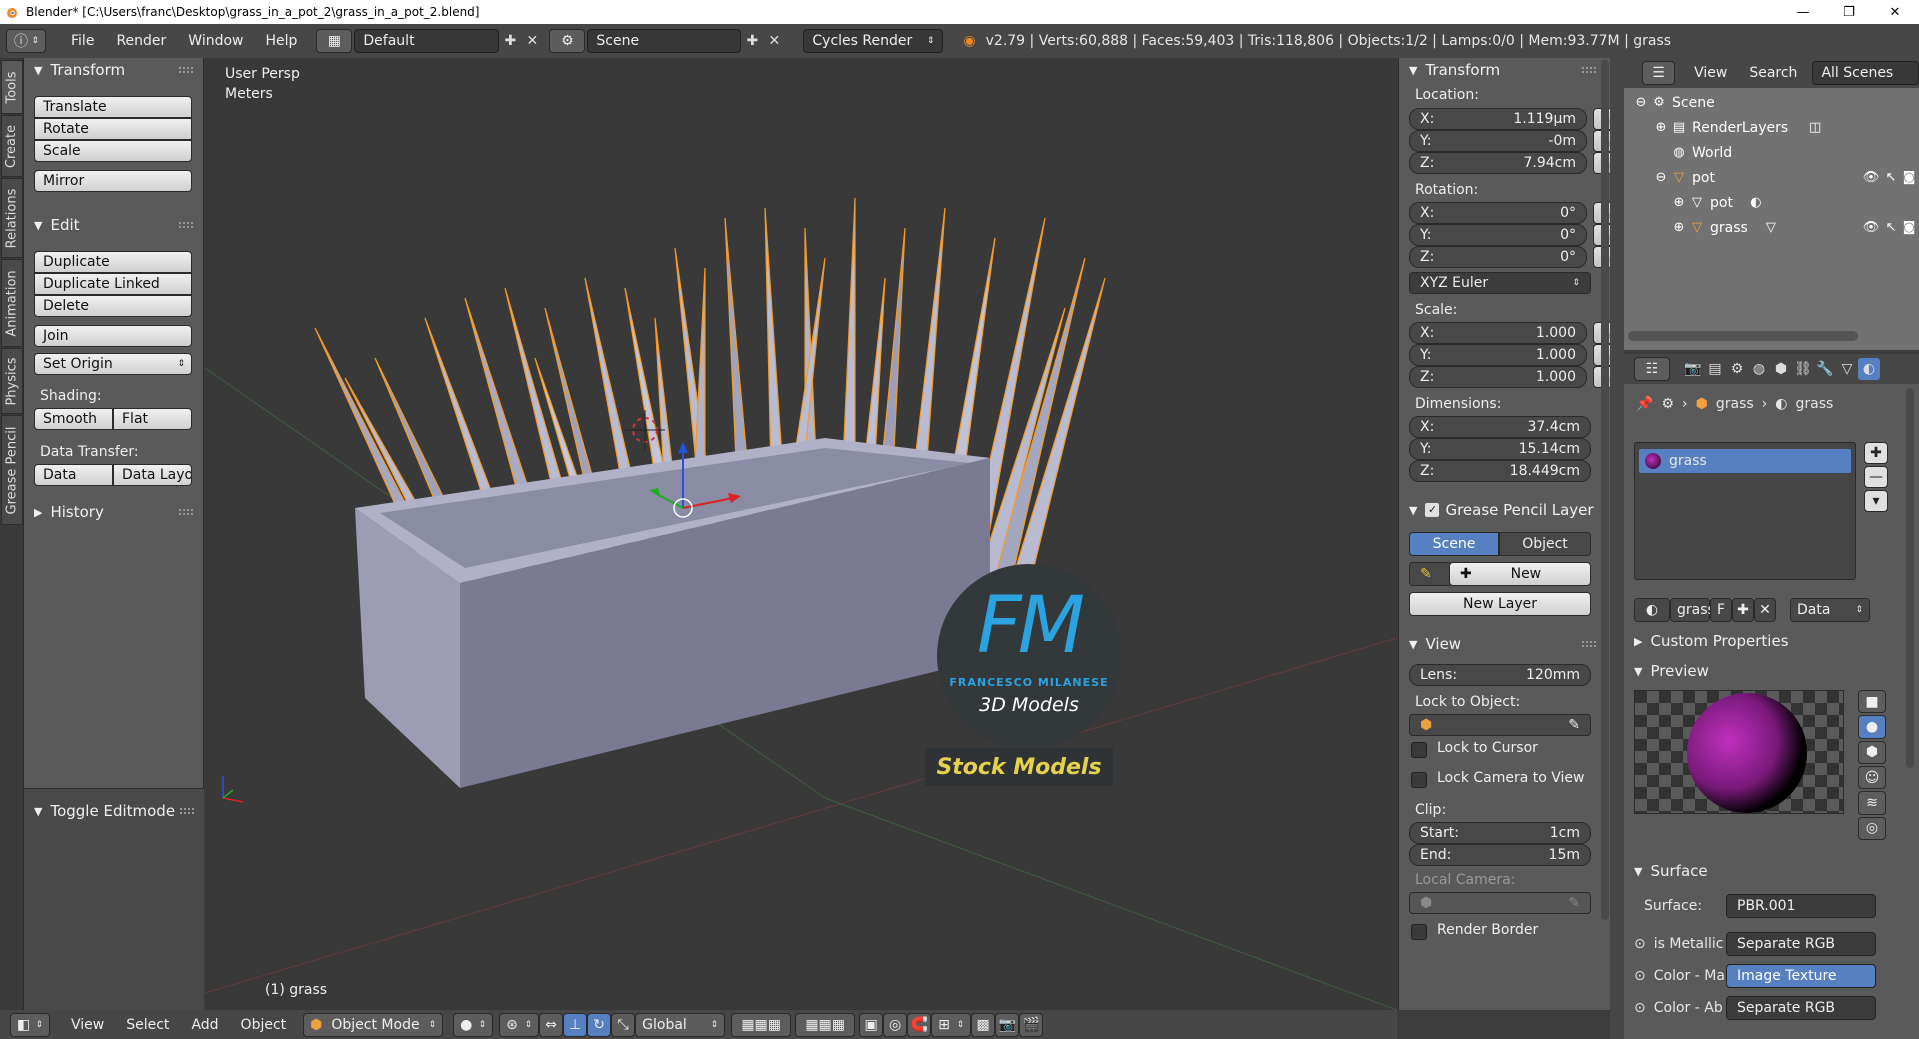  What do you see at coordinates (147, 1025) in the screenshot?
I see `menu-select: Select` at bounding box center [147, 1025].